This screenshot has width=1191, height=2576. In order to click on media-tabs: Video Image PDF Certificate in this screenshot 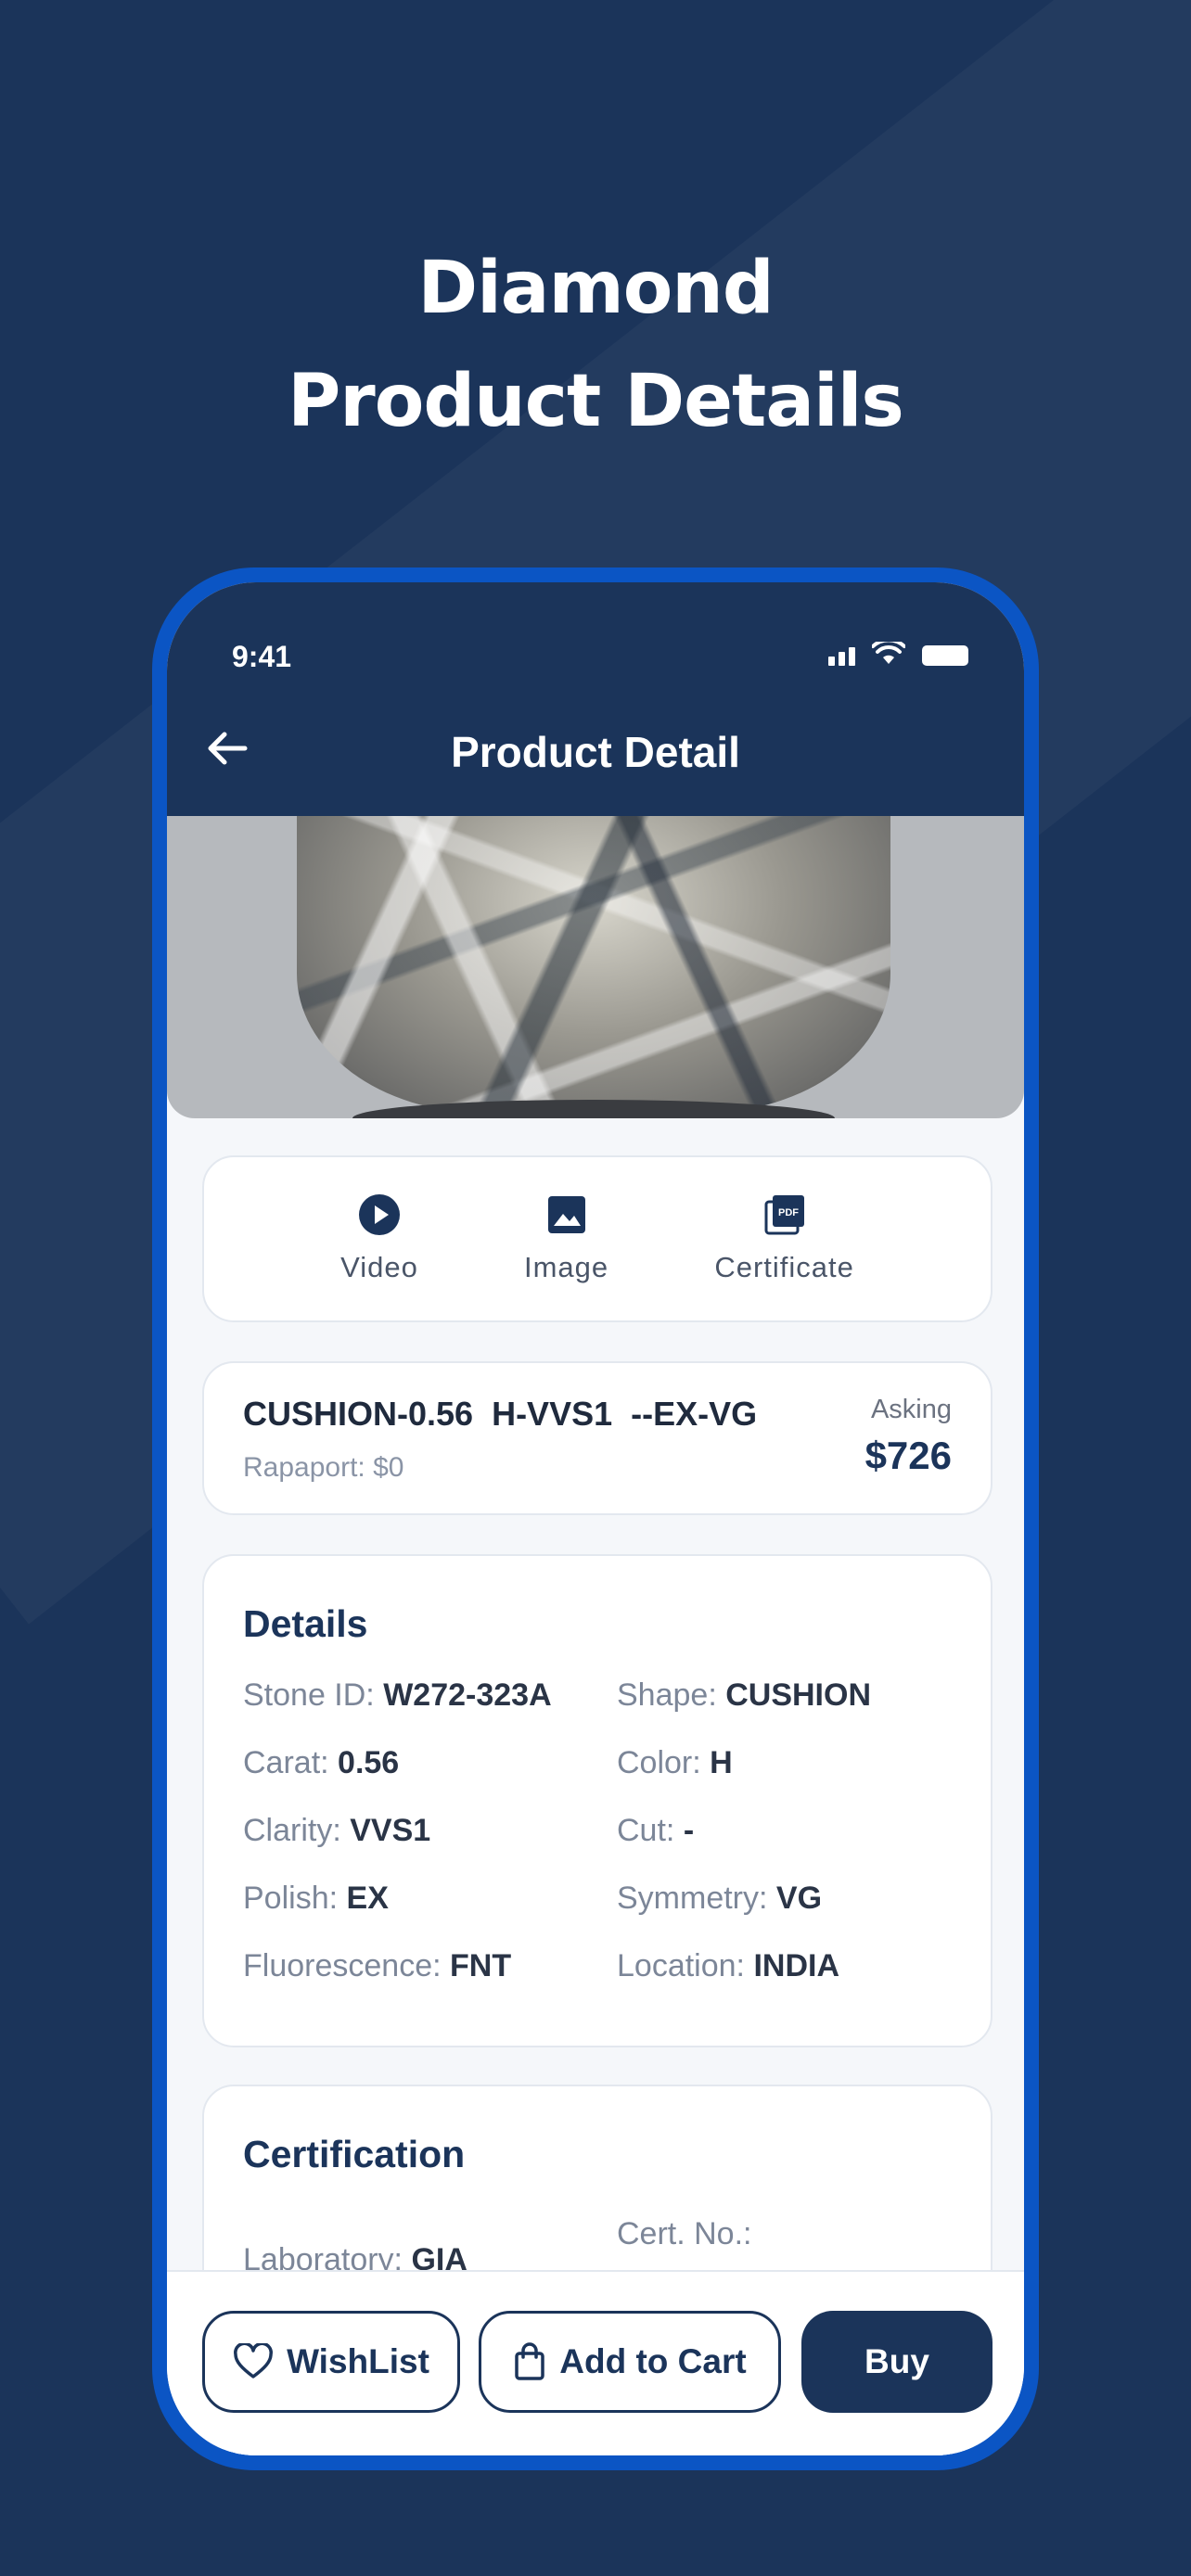, I will do `click(597, 1238)`.